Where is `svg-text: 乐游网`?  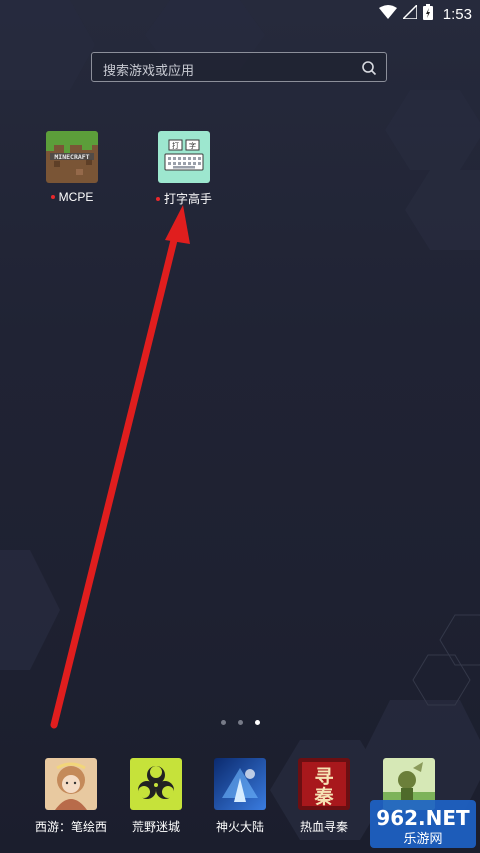
svg-text: 乐游网 is located at coordinates (422, 839).